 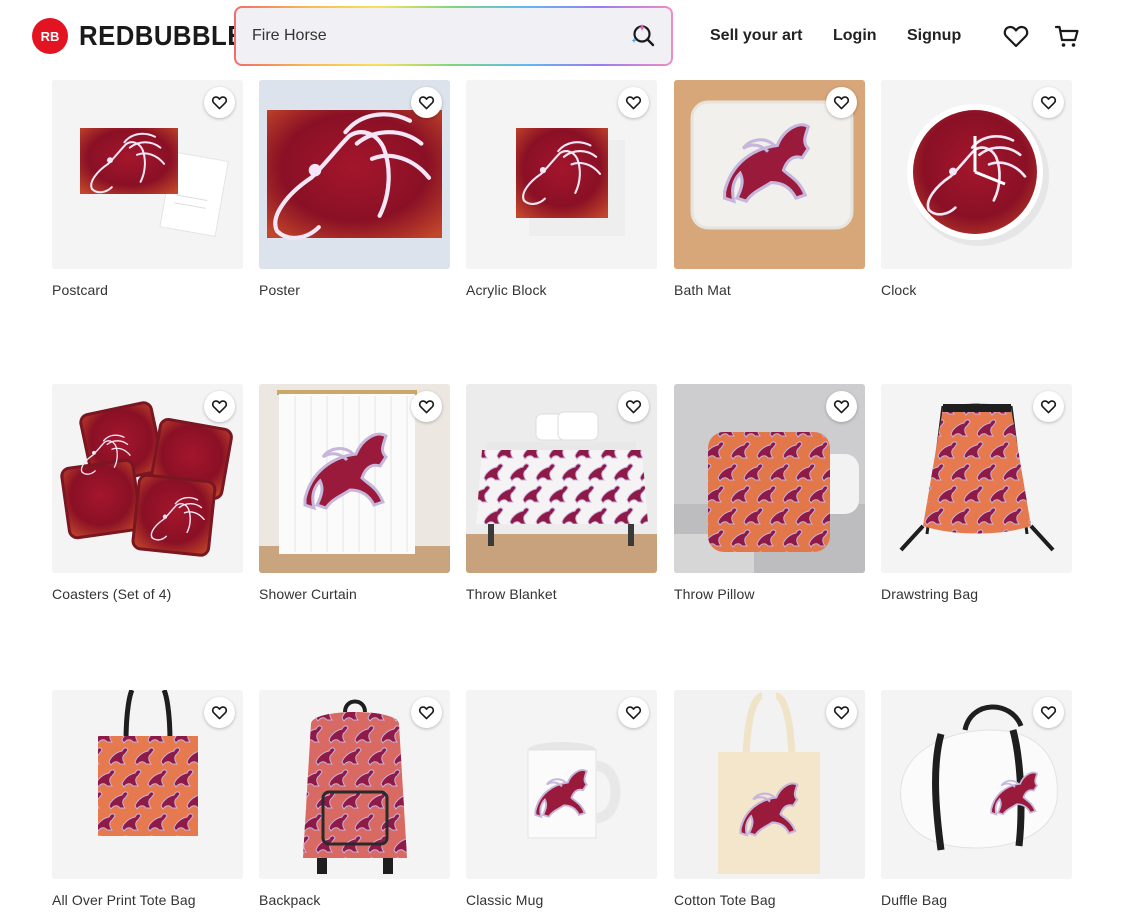 What do you see at coordinates (561, 290) in the screenshot?
I see `product-label: Acrylic Block` at bounding box center [561, 290].